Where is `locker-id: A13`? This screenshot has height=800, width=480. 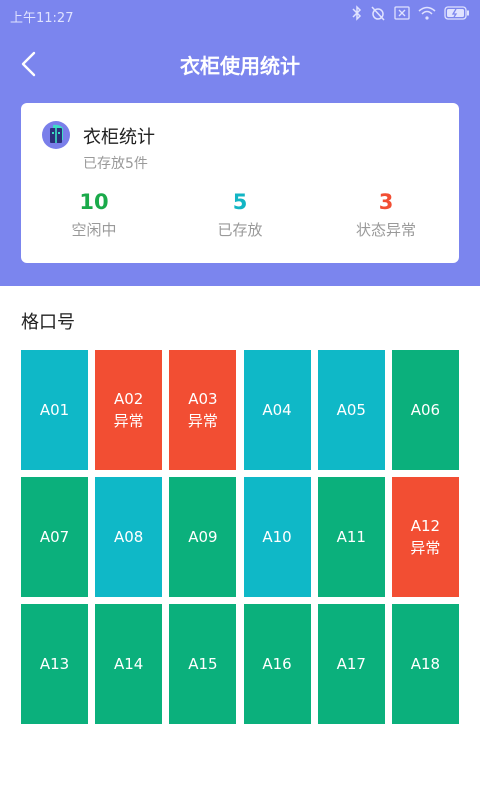 locker-id: A13 is located at coordinates (54, 664).